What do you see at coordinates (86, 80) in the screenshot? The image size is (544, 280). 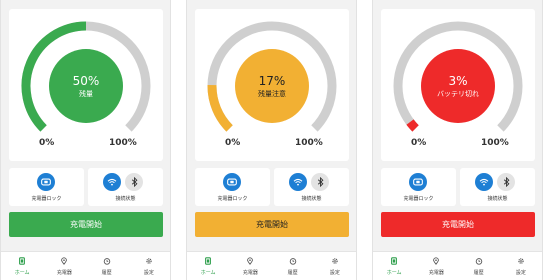 I see `battery-percent: 50%` at bounding box center [86, 80].